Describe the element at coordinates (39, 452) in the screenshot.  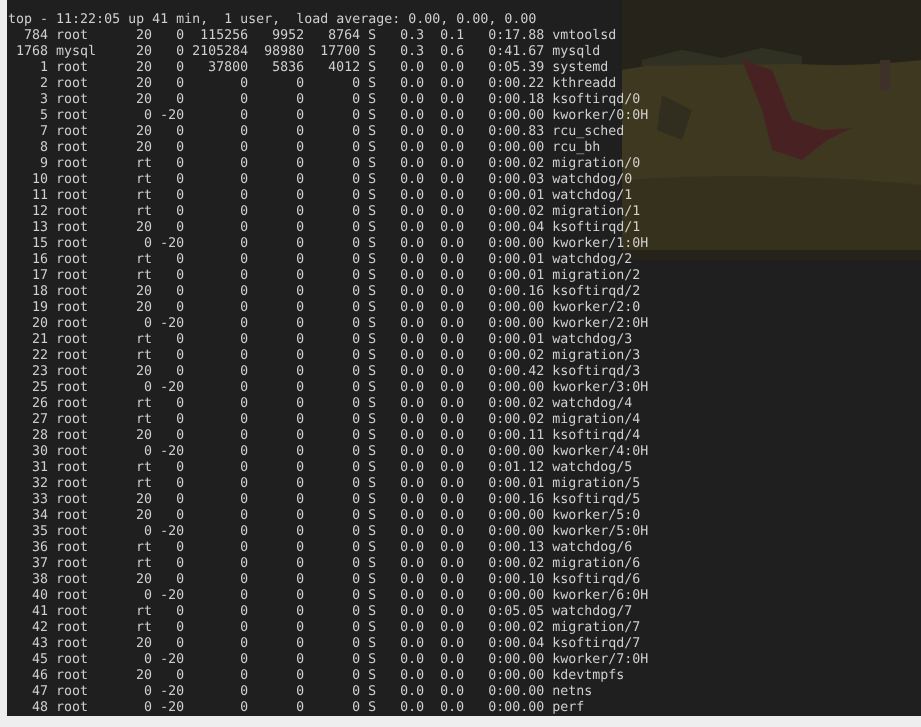
I see `table-cell-text: 30` at that location.